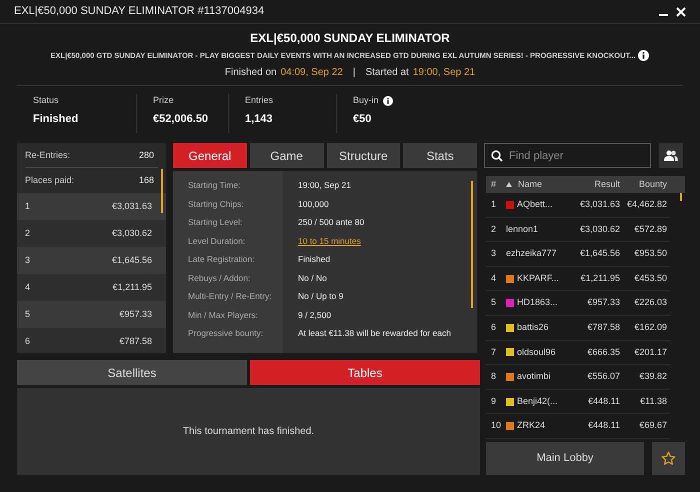 The width and height of the screenshot is (700, 492). What do you see at coordinates (259, 101) in the screenshot?
I see `stat-label: Entries` at bounding box center [259, 101].